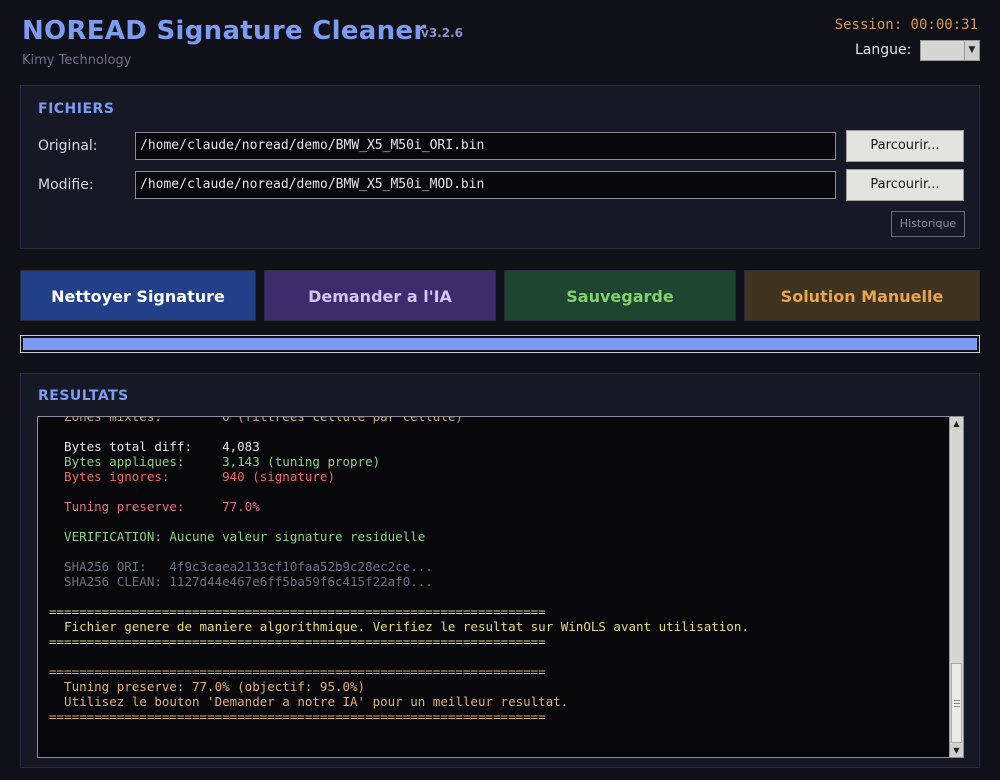  I want to click on app-title: NOREAD Signature Cleaner, so click(224, 31).